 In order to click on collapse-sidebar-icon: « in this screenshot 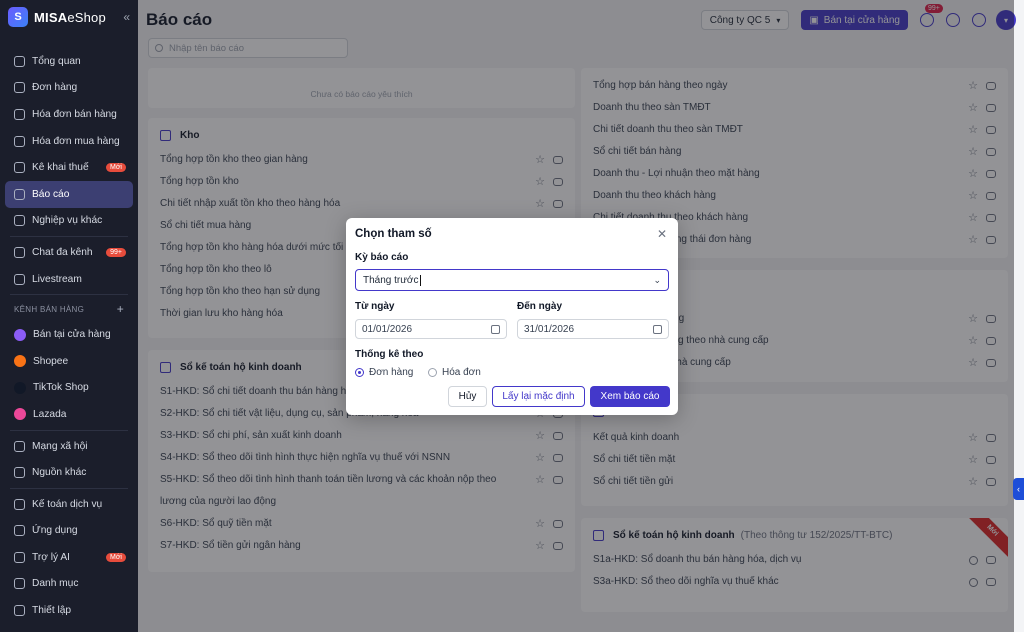, I will do `click(126, 17)`.